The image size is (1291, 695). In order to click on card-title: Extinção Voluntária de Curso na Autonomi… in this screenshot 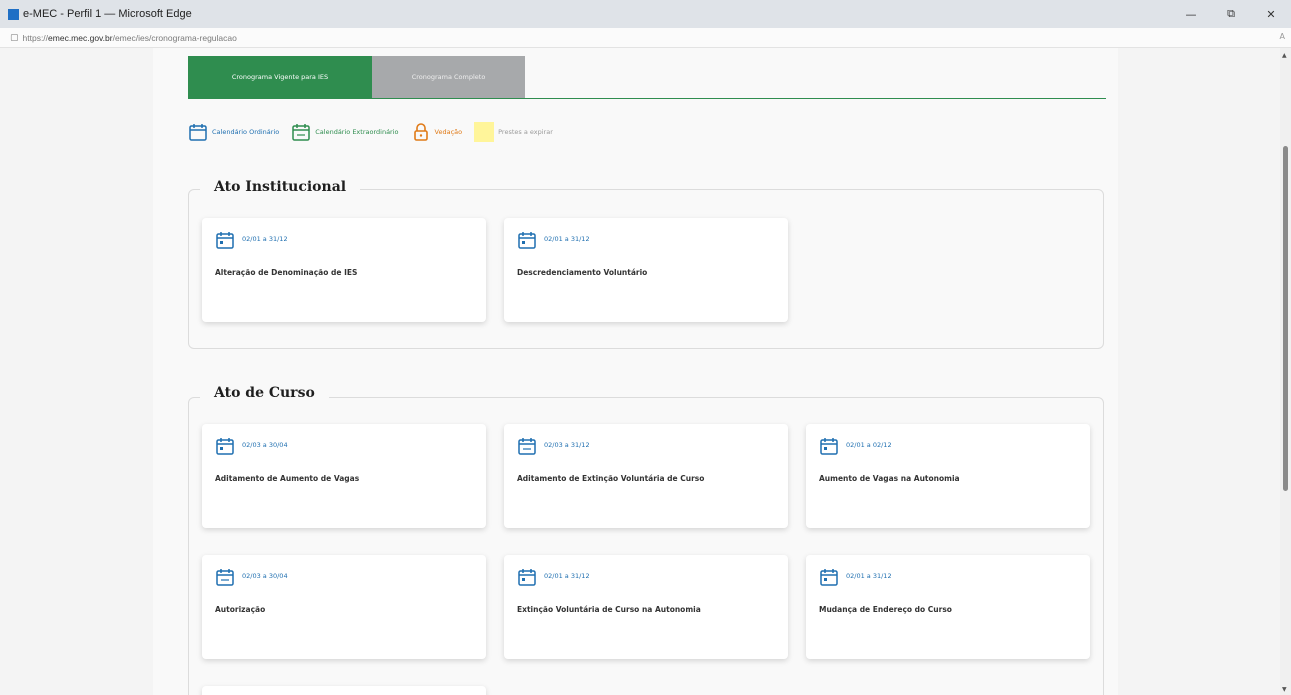, I will do `click(609, 609)`.